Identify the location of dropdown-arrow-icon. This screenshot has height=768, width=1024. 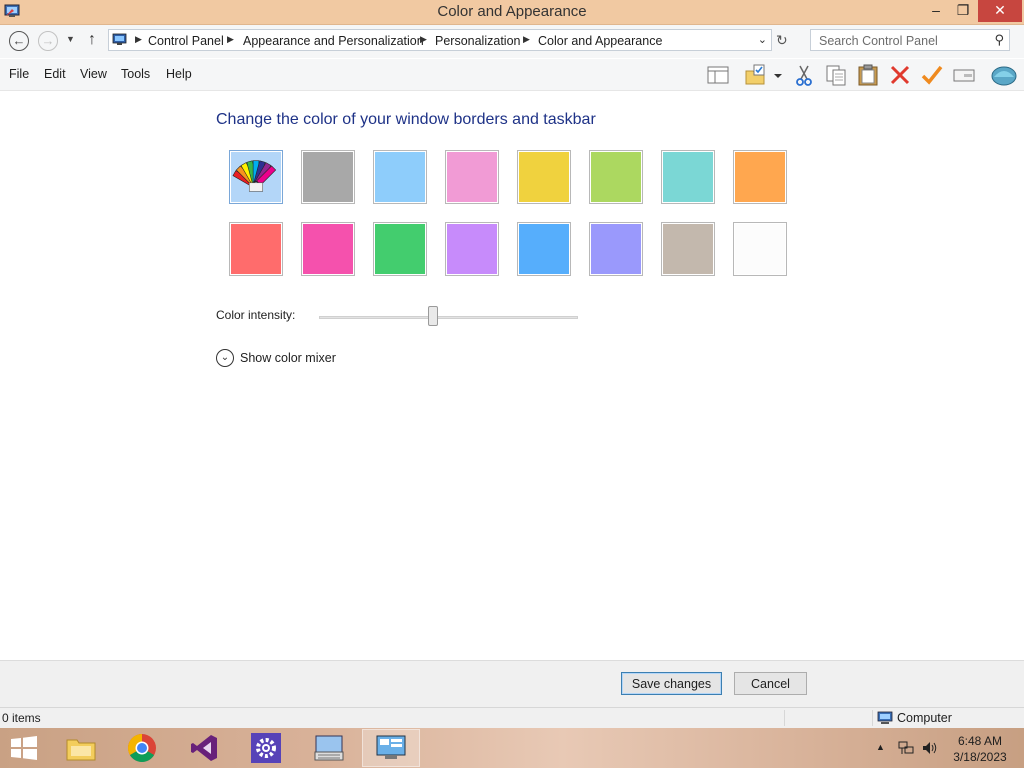
(778, 75).